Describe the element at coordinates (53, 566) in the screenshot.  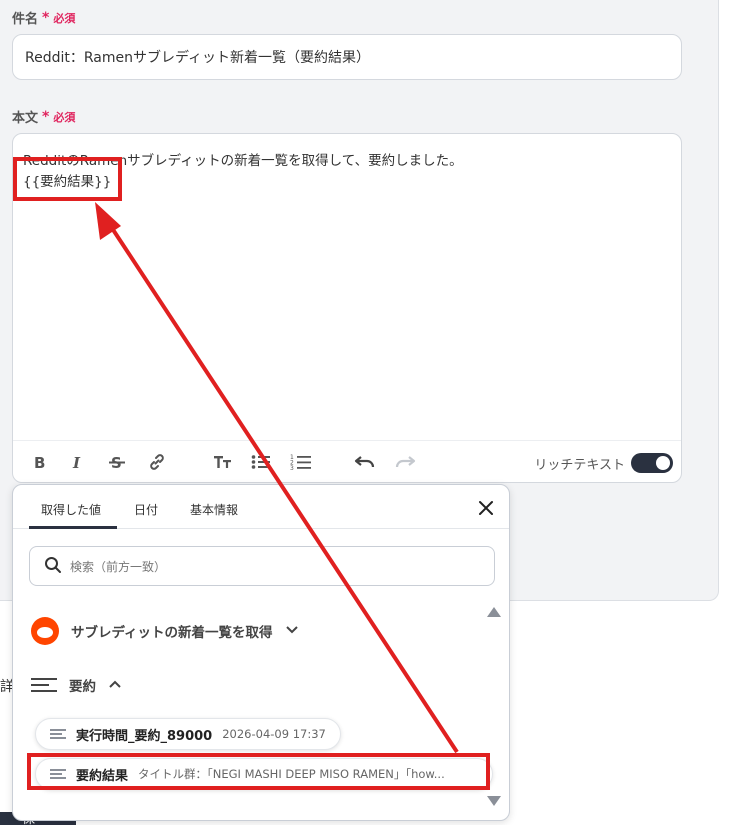
I see `search-icon` at that location.